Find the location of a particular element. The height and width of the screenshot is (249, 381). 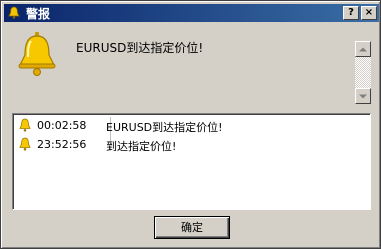

help-button: ? is located at coordinates (351, 13).